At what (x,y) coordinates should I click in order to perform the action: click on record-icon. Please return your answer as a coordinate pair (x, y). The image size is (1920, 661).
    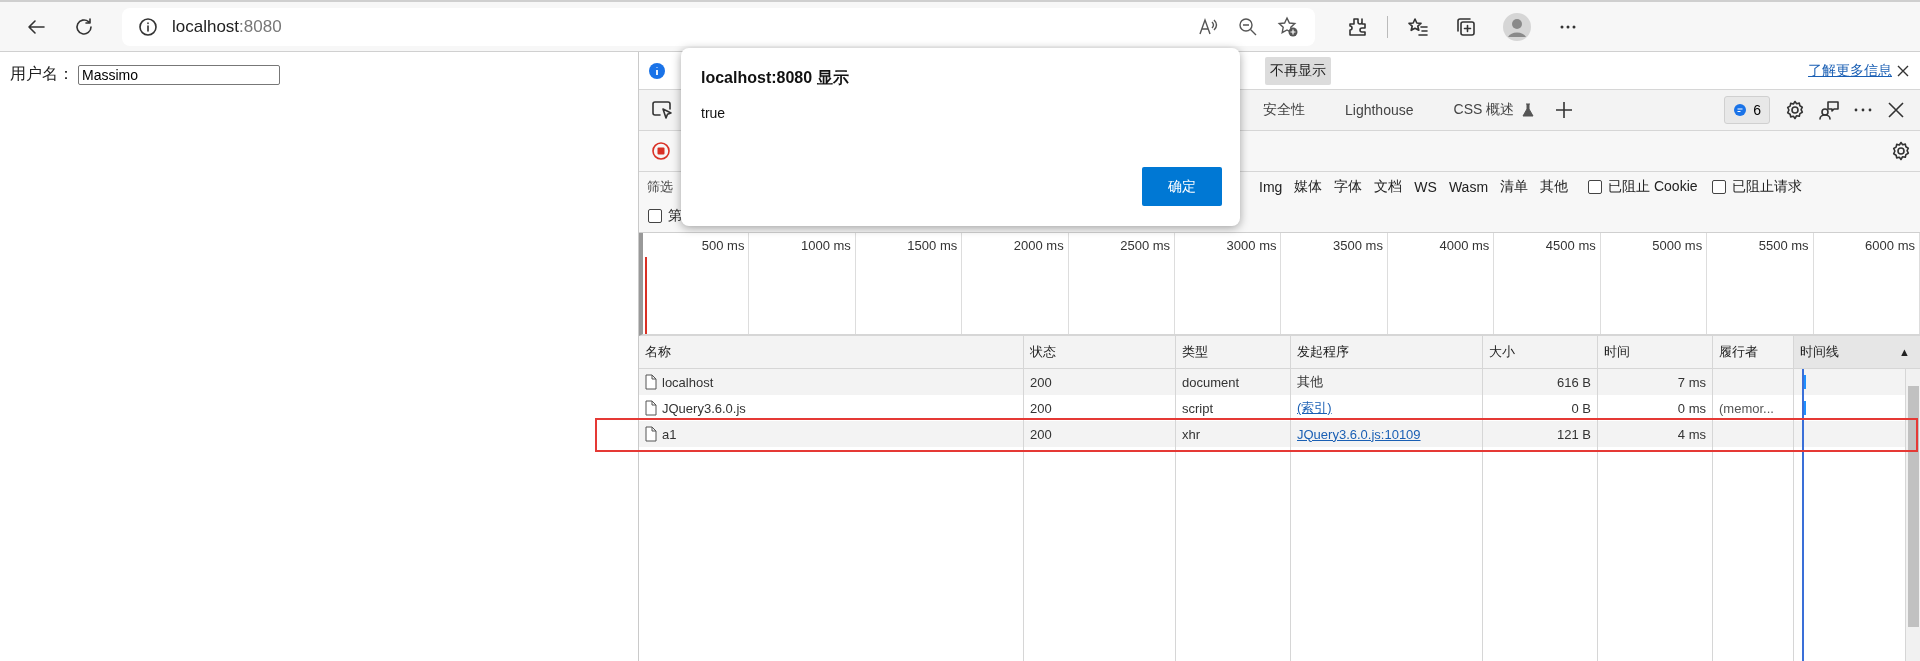
    Looking at the image, I should click on (661, 151).